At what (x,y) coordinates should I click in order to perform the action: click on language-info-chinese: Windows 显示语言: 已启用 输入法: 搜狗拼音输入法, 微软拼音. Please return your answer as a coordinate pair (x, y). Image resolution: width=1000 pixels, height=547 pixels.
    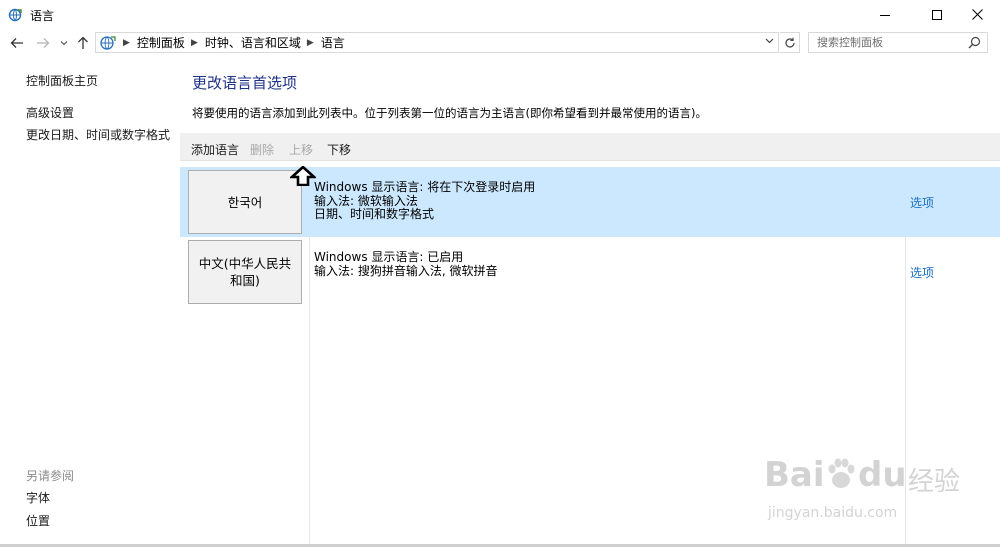
    Looking at the image, I should click on (406, 264).